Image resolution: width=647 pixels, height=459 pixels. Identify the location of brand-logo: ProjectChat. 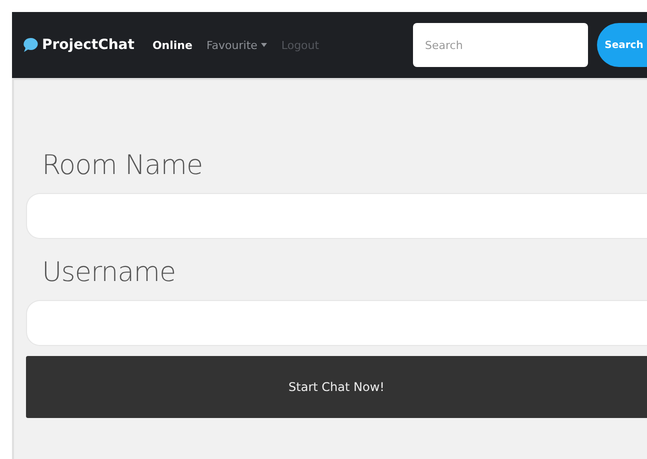
(78, 45).